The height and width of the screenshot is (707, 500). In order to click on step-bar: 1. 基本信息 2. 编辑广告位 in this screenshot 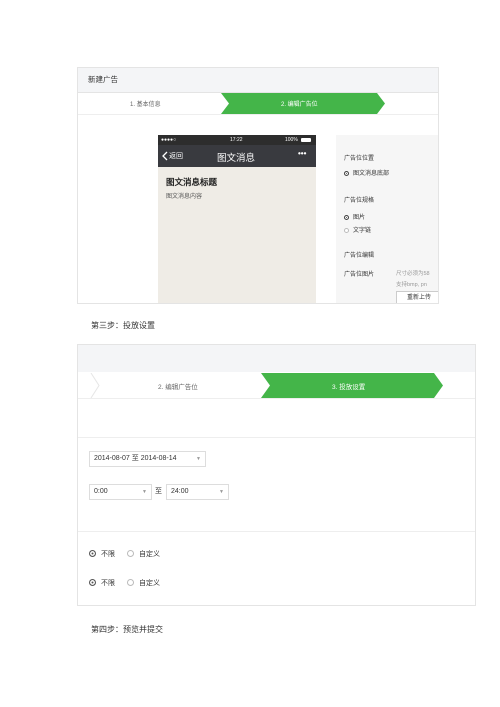, I will do `click(258, 104)`.